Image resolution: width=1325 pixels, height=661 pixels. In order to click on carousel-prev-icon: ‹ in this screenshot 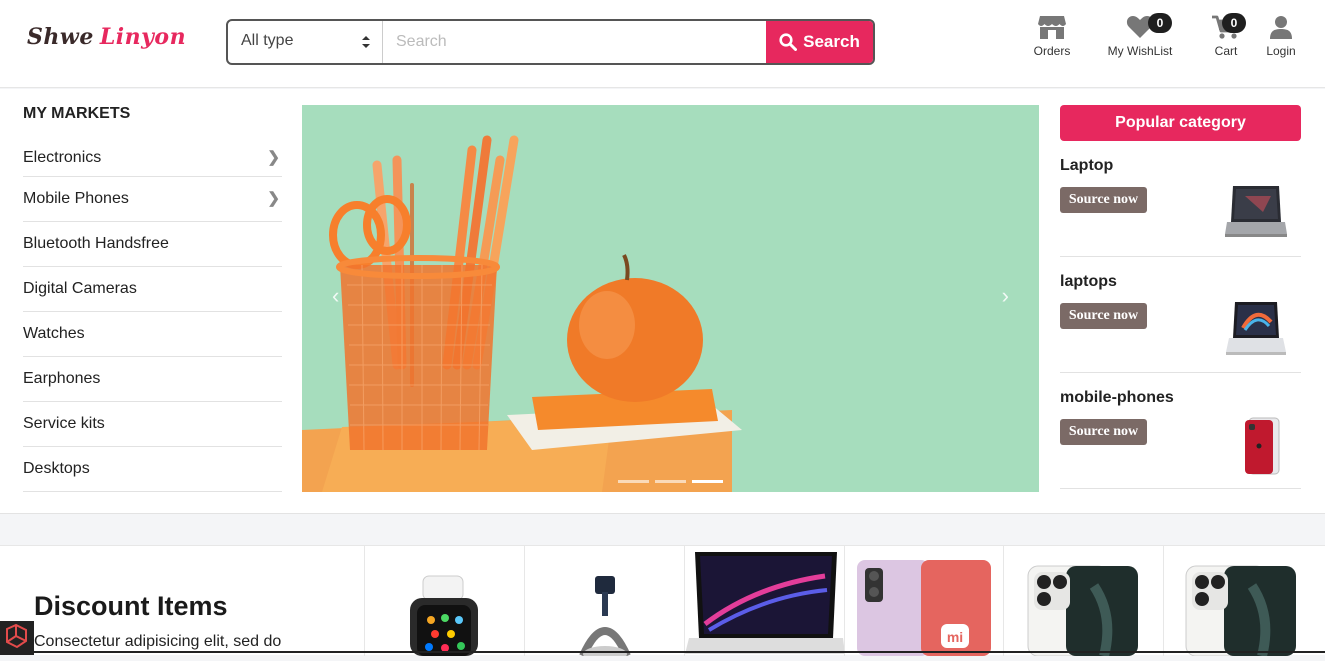, I will do `click(335, 296)`.